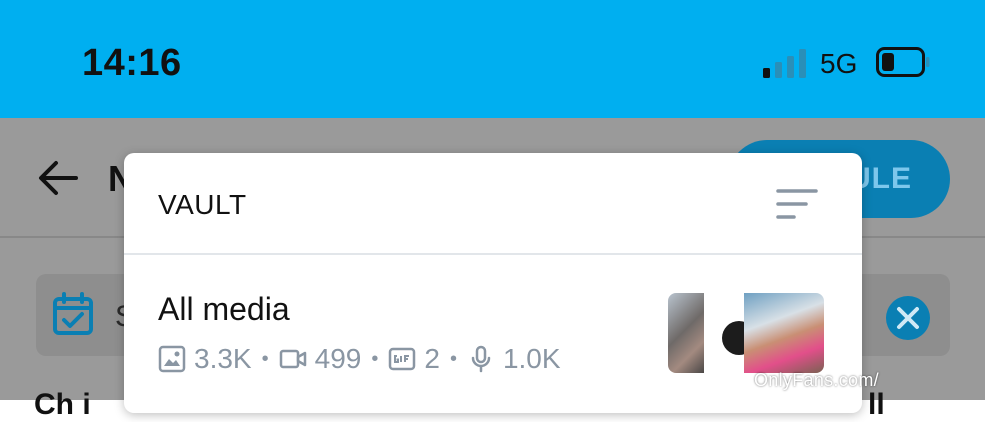 The height and width of the screenshot is (422, 985). Describe the element at coordinates (73, 313) in the screenshot. I see `calendar-check-icon` at that location.